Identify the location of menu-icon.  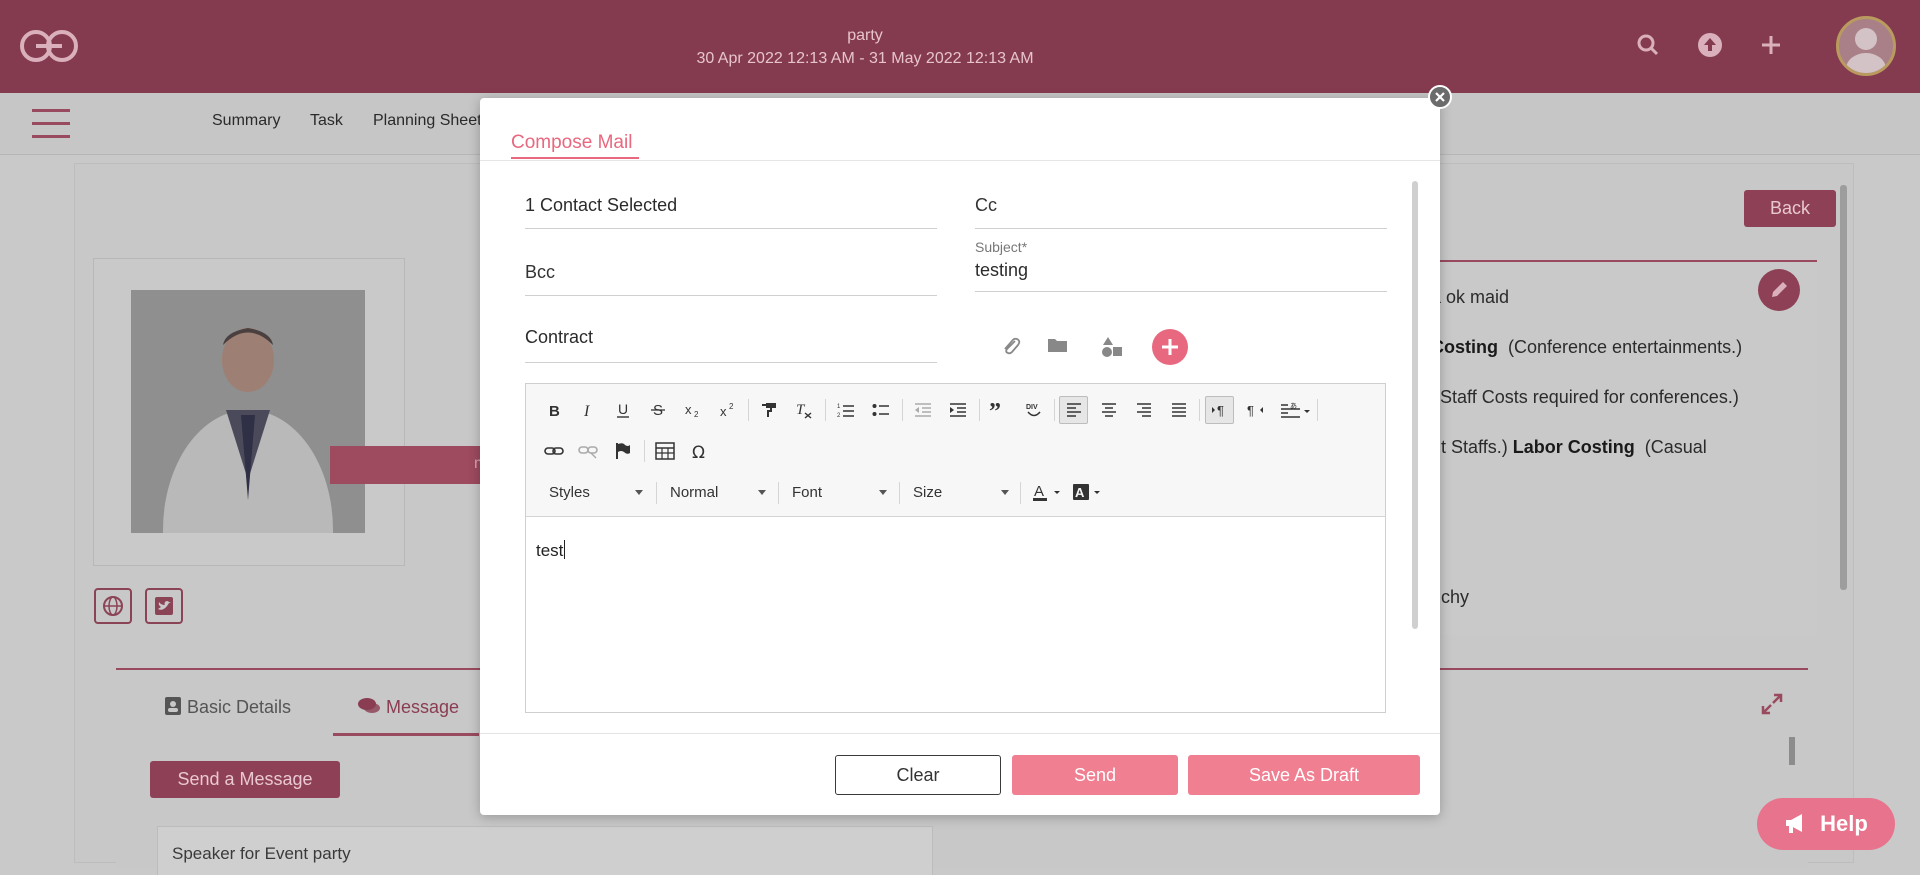
(51, 124).